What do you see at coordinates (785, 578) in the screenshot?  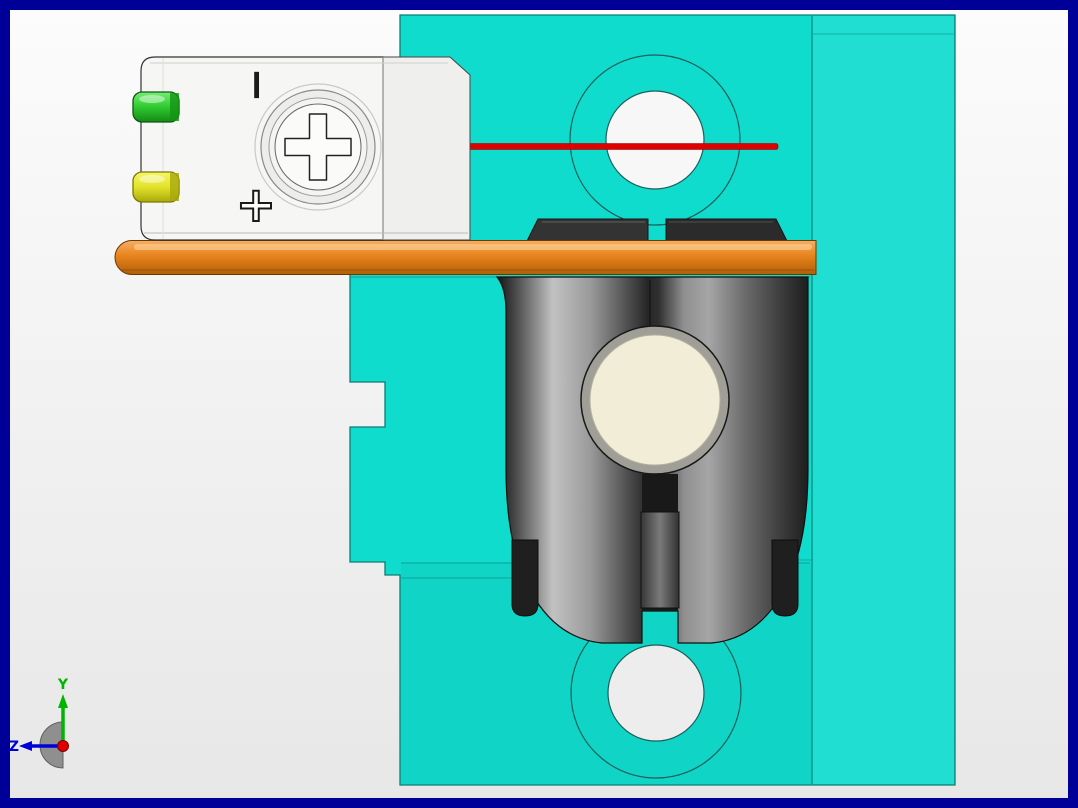 I see `clevis-right-ear` at bounding box center [785, 578].